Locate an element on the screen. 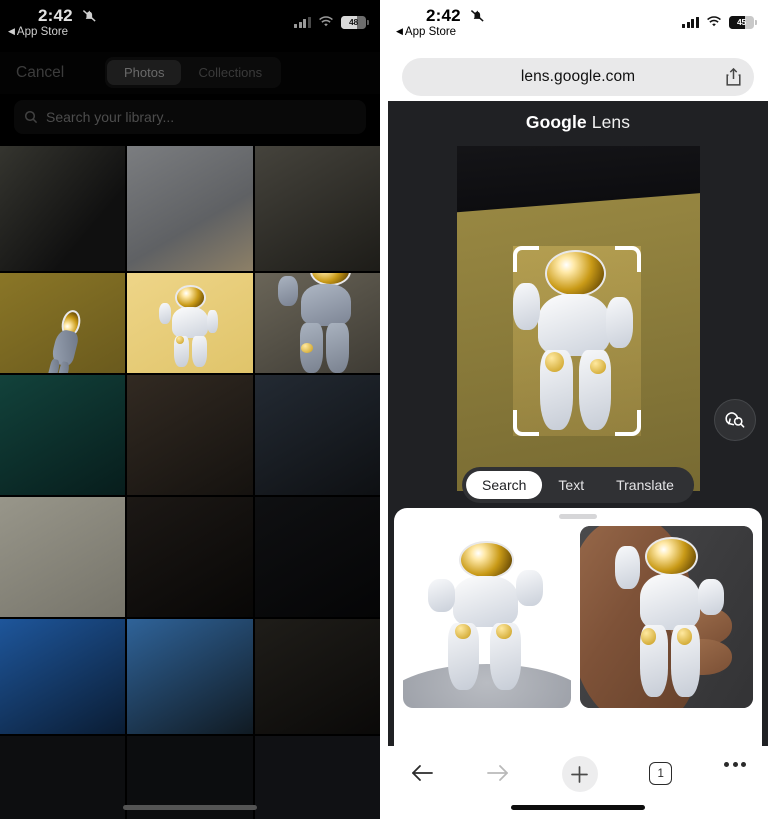 Image resolution: width=768 pixels, height=819 pixels. logo-google: Google is located at coordinates (556, 121).